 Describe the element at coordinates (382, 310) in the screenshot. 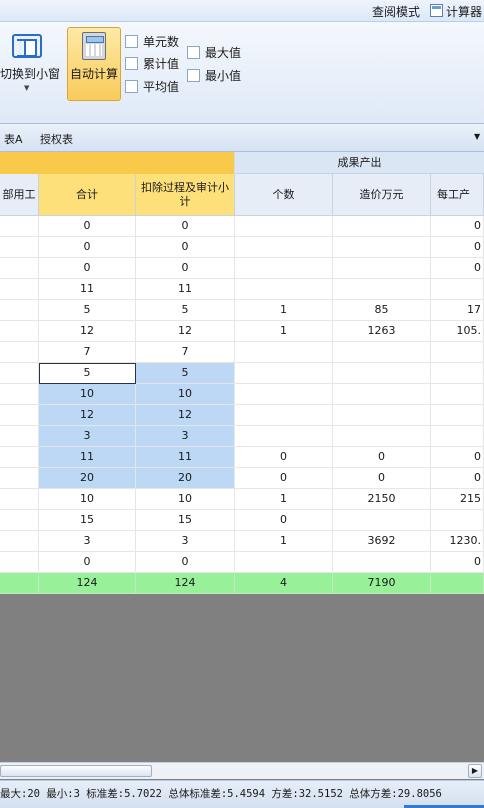

I see `table-cell: 85` at that location.